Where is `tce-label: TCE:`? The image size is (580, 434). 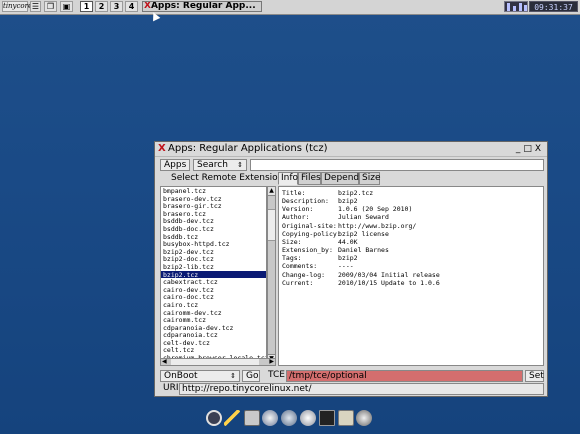
tce-label: TCE: is located at coordinates (278, 375).